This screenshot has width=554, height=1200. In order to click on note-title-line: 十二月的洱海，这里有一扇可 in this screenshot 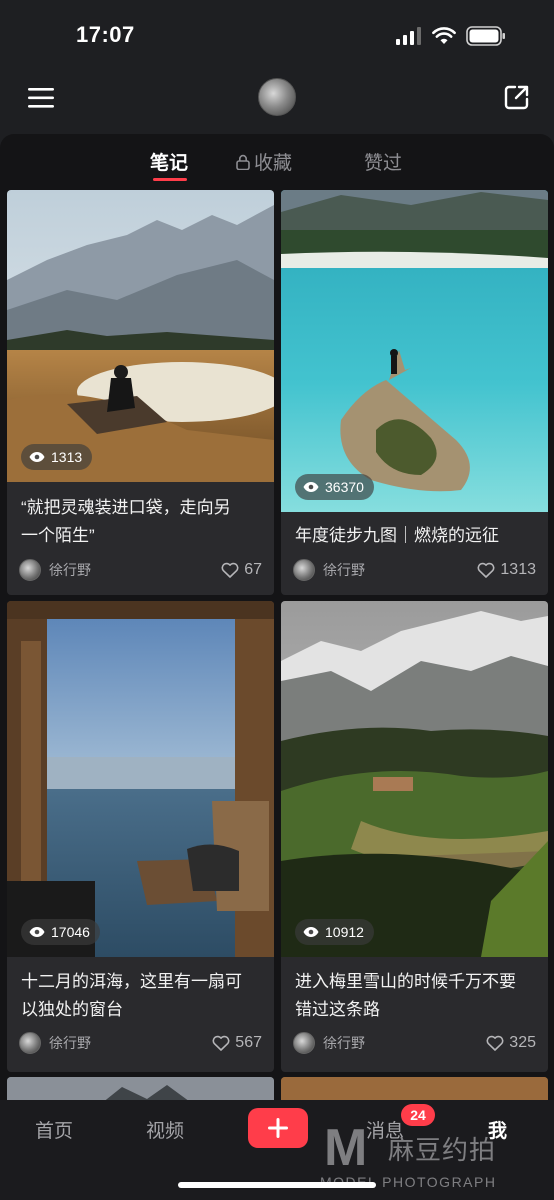, I will do `click(131, 981)`.